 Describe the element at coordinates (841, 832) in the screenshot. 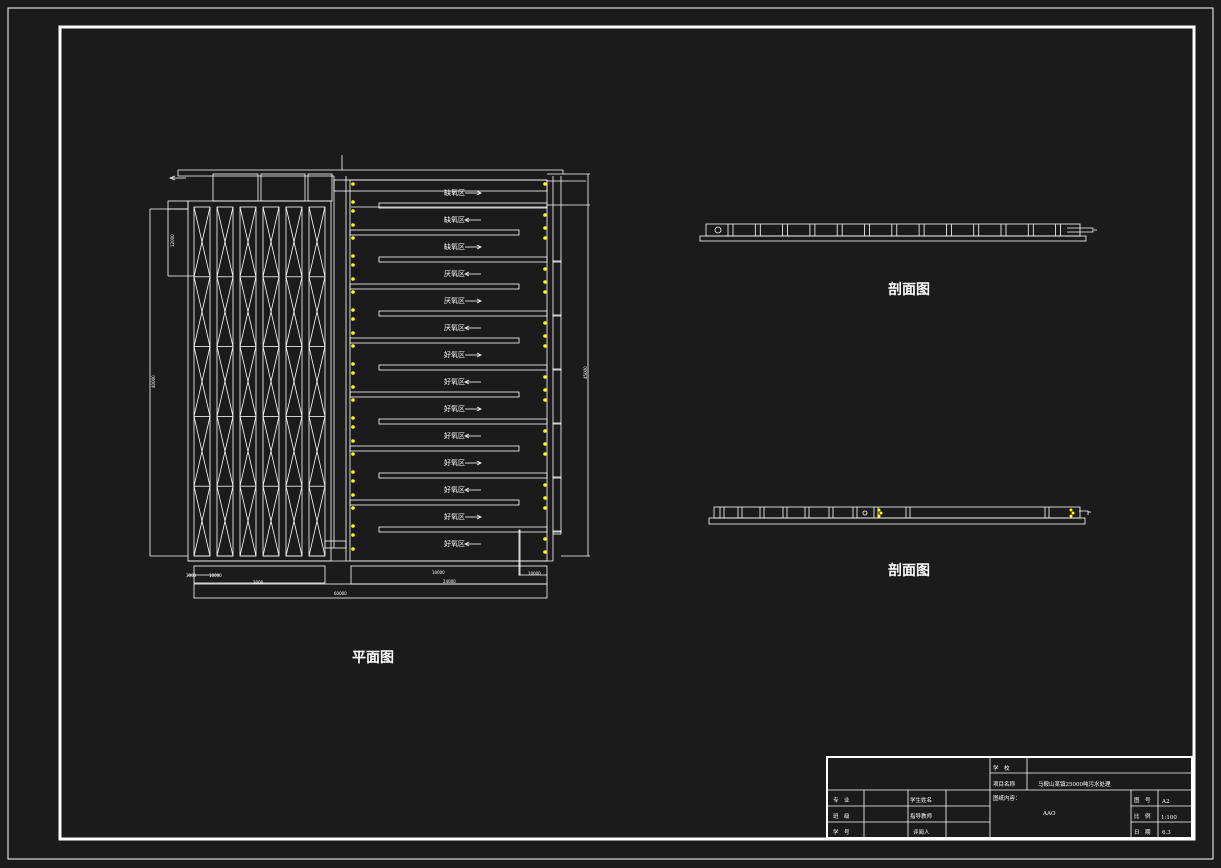

I see `tb-id-label: 学 号` at that location.